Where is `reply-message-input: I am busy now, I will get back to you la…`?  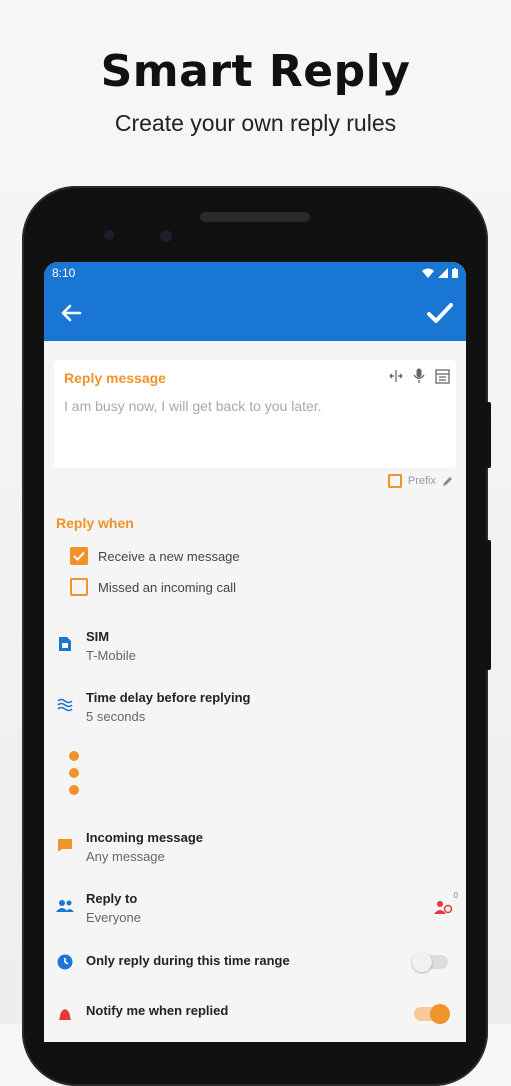 reply-message-input: I am busy now, I will get back to you la… is located at coordinates (193, 406).